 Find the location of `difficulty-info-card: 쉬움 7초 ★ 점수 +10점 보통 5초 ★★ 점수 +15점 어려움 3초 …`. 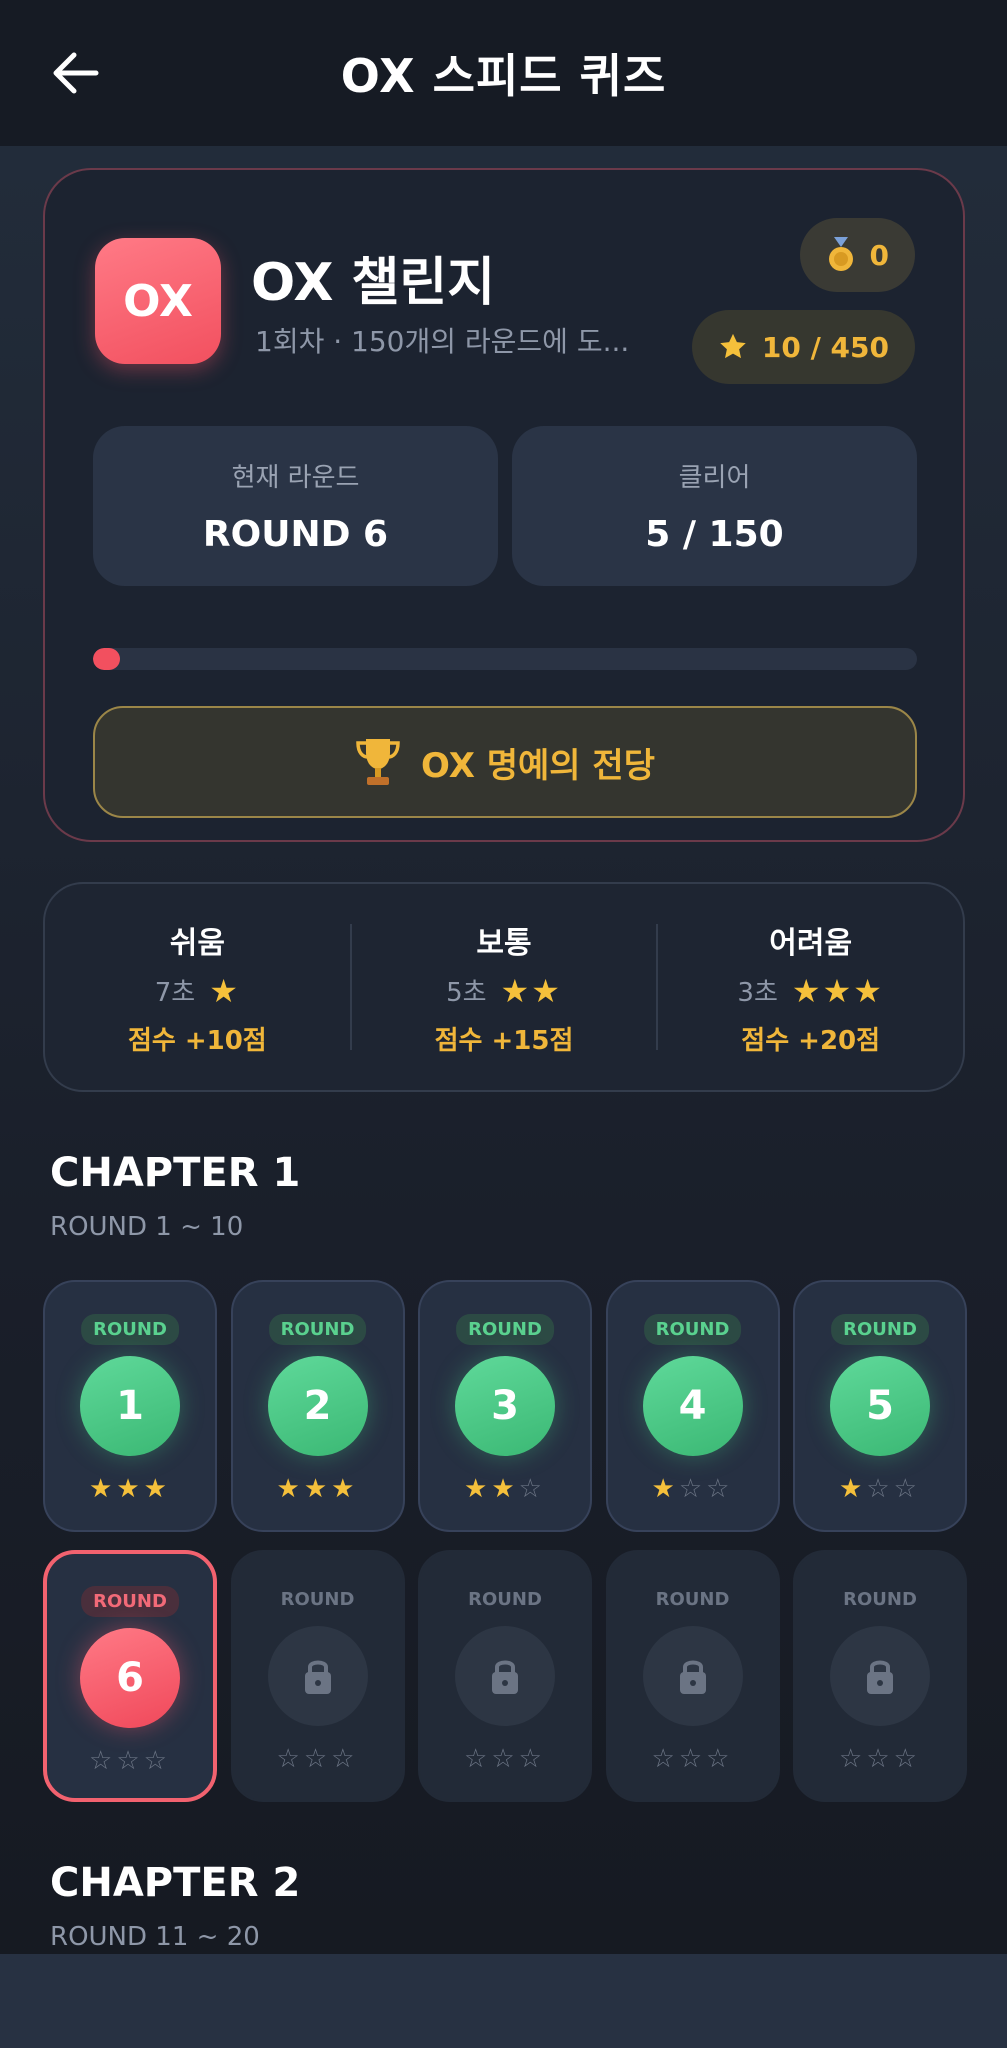

difficulty-info-card: 쉬움 7초 ★ 점수 +10점 보통 5초 ★★ 점수 +15점 어려움 3초 … is located at coordinates (504, 987).